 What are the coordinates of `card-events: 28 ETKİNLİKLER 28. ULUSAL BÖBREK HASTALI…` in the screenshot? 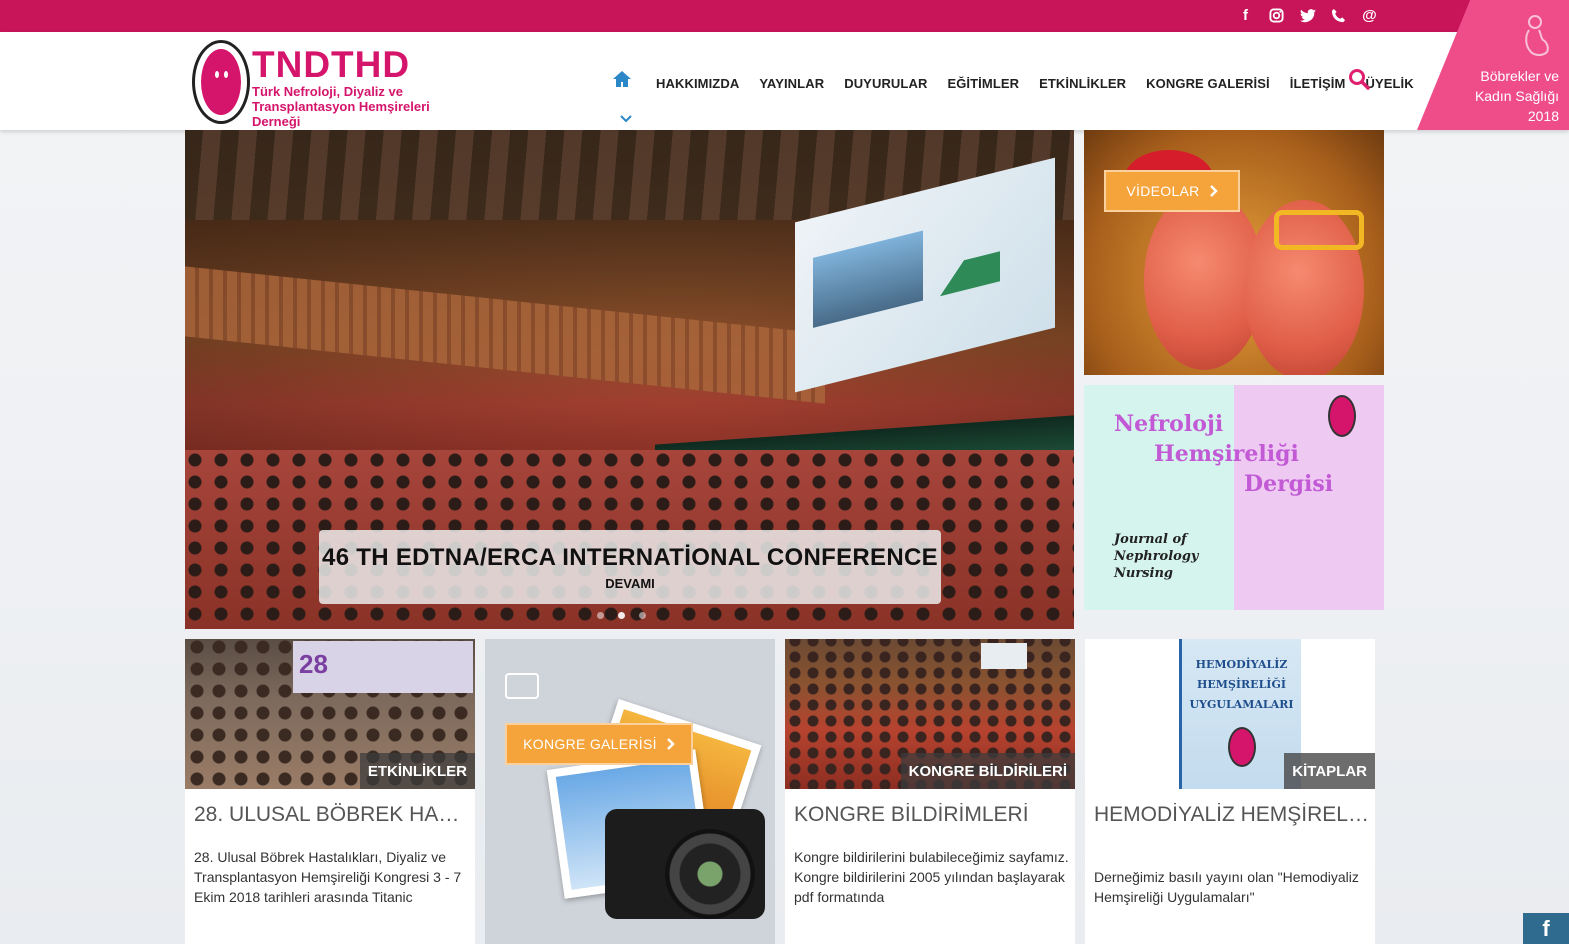 It's located at (330, 791).